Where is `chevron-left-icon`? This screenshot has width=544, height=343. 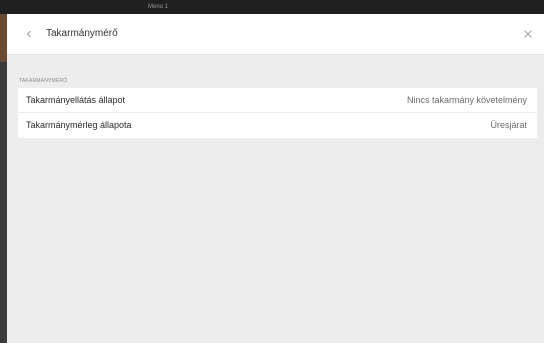
chevron-left-icon is located at coordinates (29, 34).